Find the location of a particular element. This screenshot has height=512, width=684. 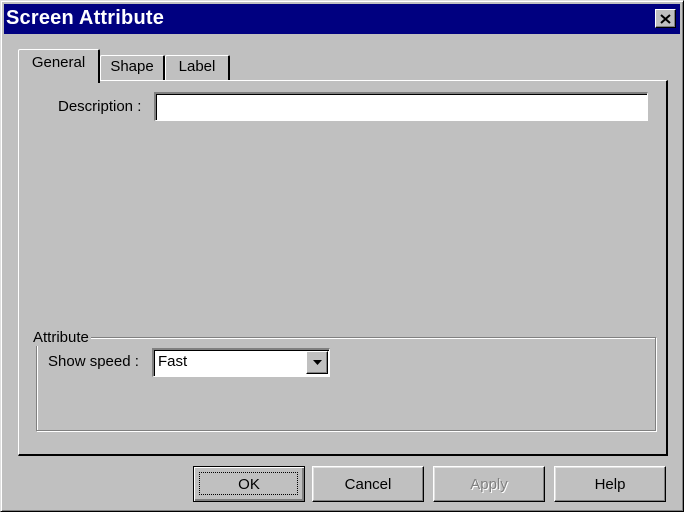

tab-general: General is located at coordinates (59, 66).